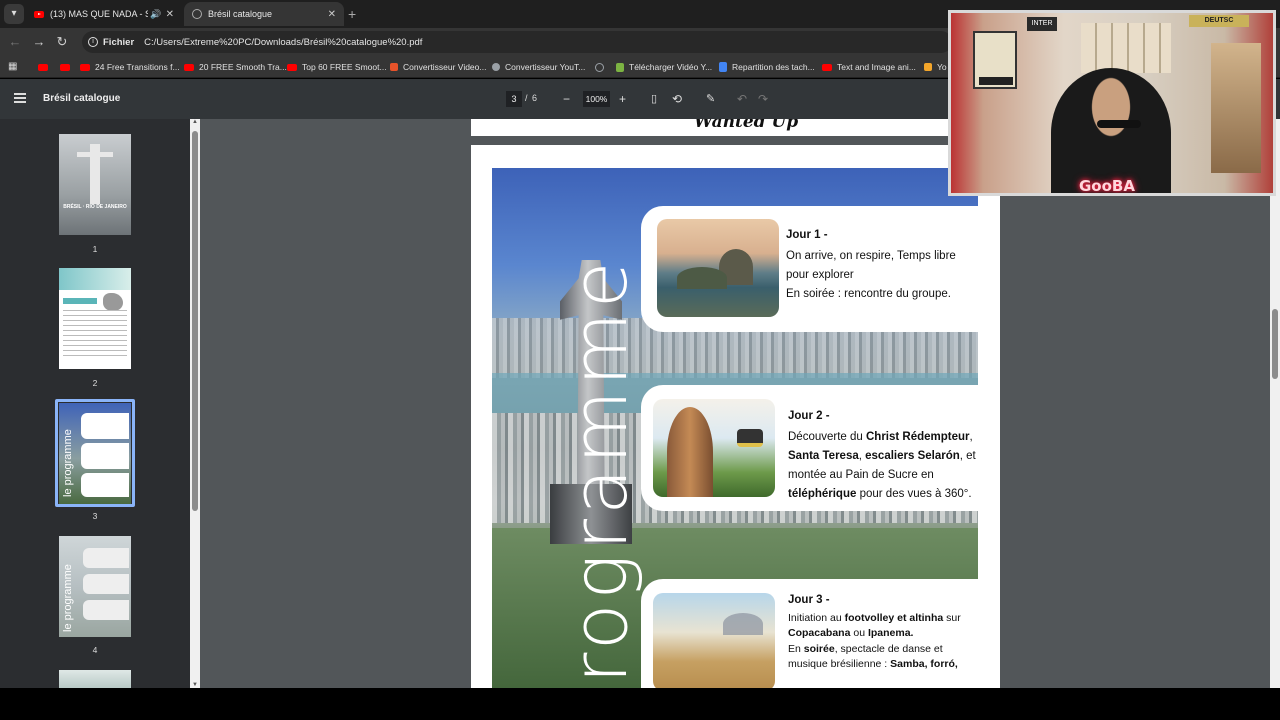 The height and width of the screenshot is (720, 1280). I want to click on page-total: 6, so click(535, 98).